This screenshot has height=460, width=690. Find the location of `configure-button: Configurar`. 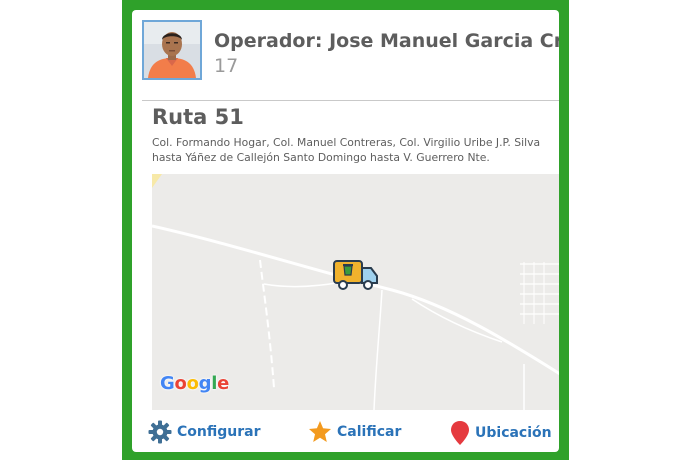

configure-button: Configurar is located at coordinates (204, 432).